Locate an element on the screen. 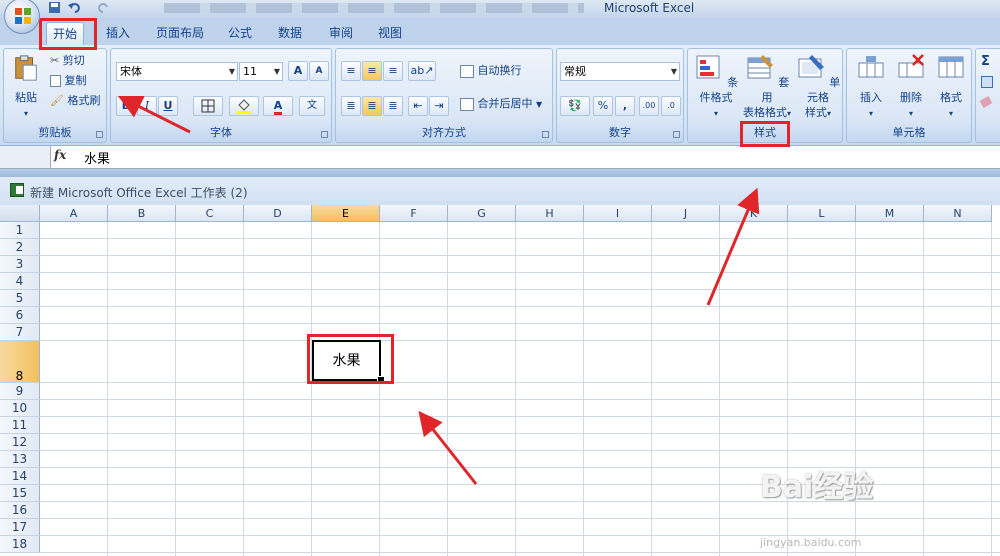 Image resolution: width=1000 pixels, height=556 pixels. borders-button is located at coordinates (208, 106).